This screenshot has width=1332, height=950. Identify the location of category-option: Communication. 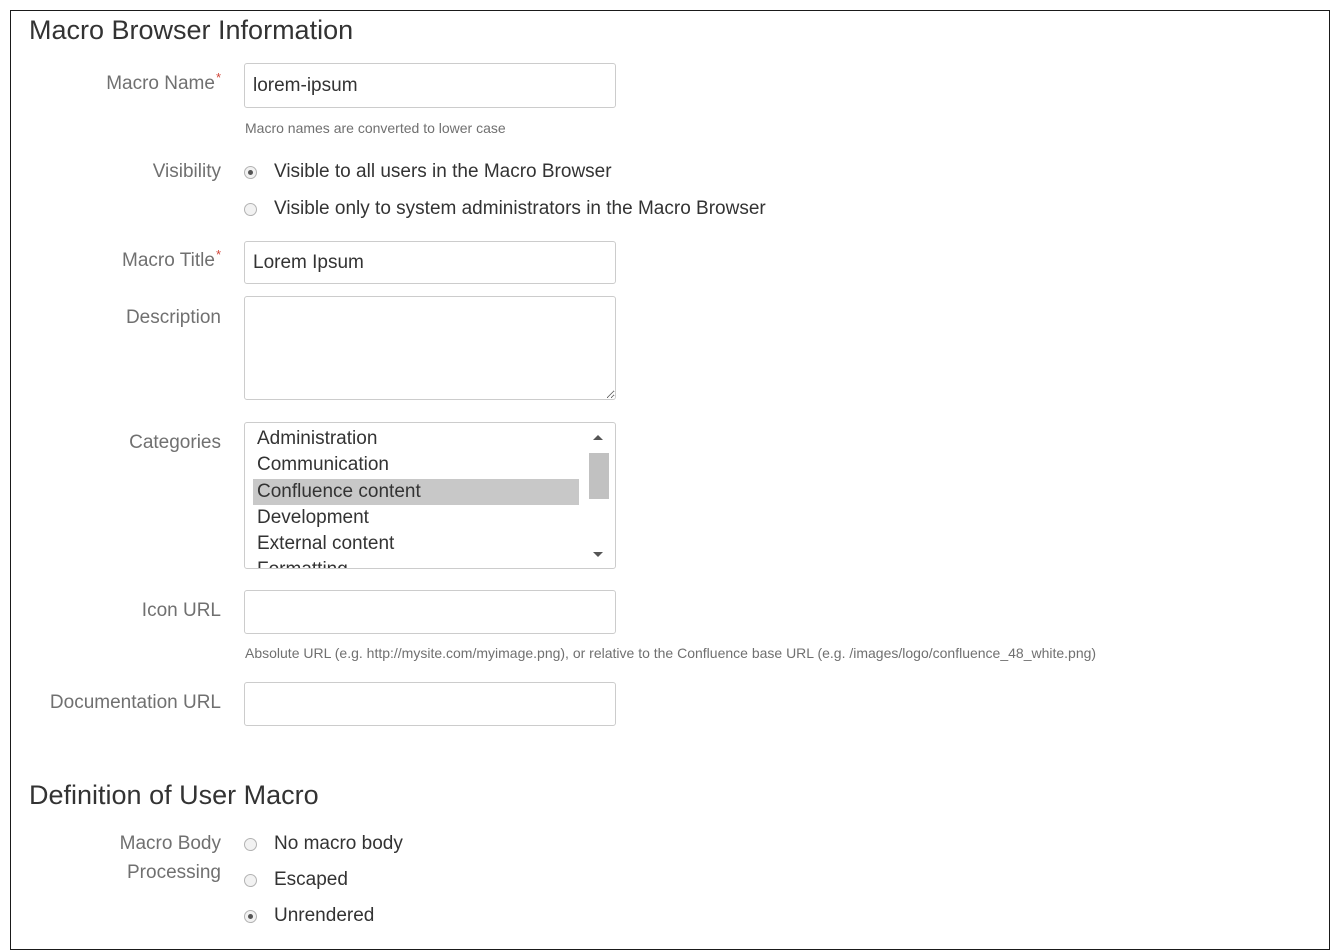
(416, 465).